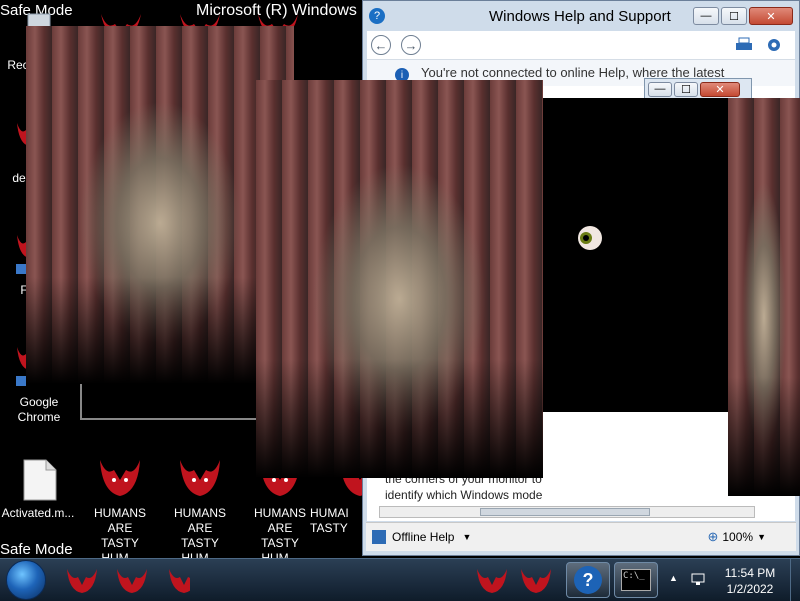 This screenshot has width=800, height=601. I want to click on eyeball-icon, so click(590, 238).